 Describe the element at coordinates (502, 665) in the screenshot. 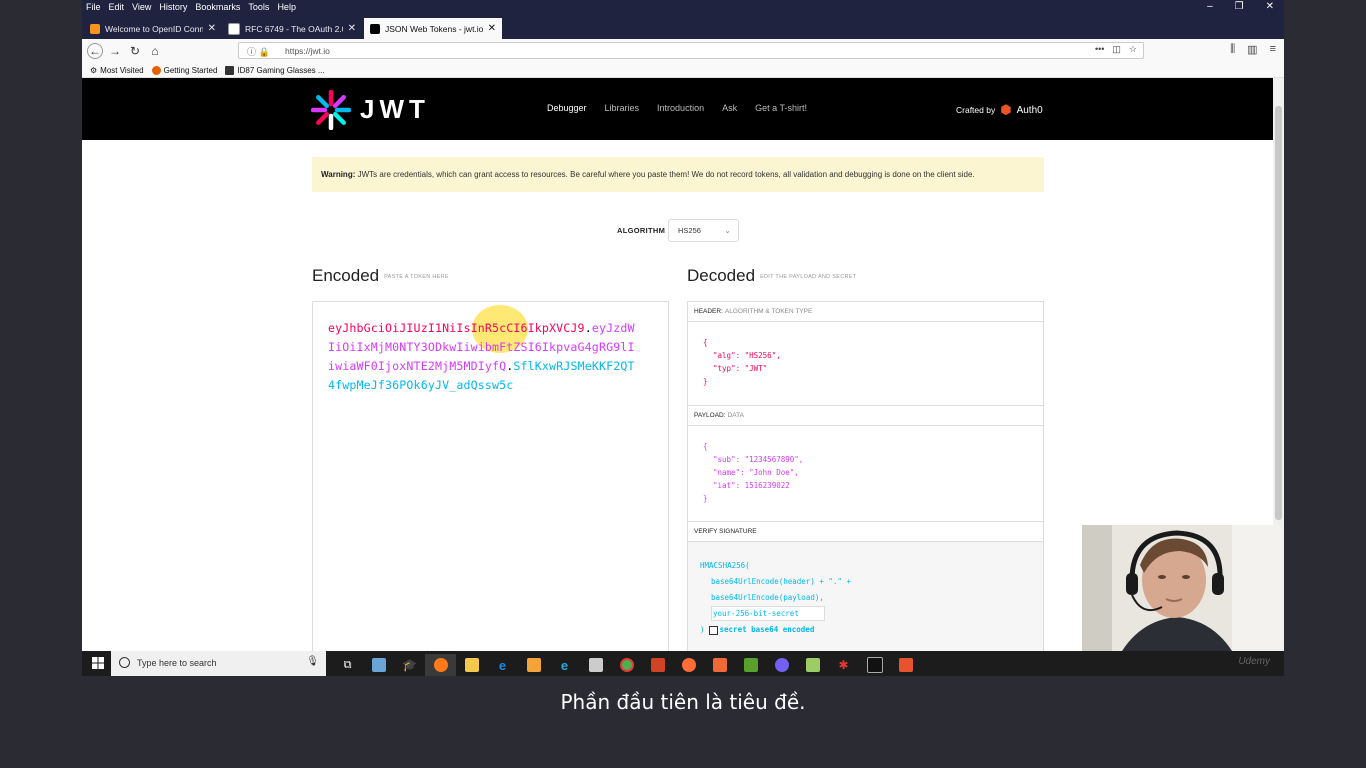

I see `edge-icon: e` at that location.